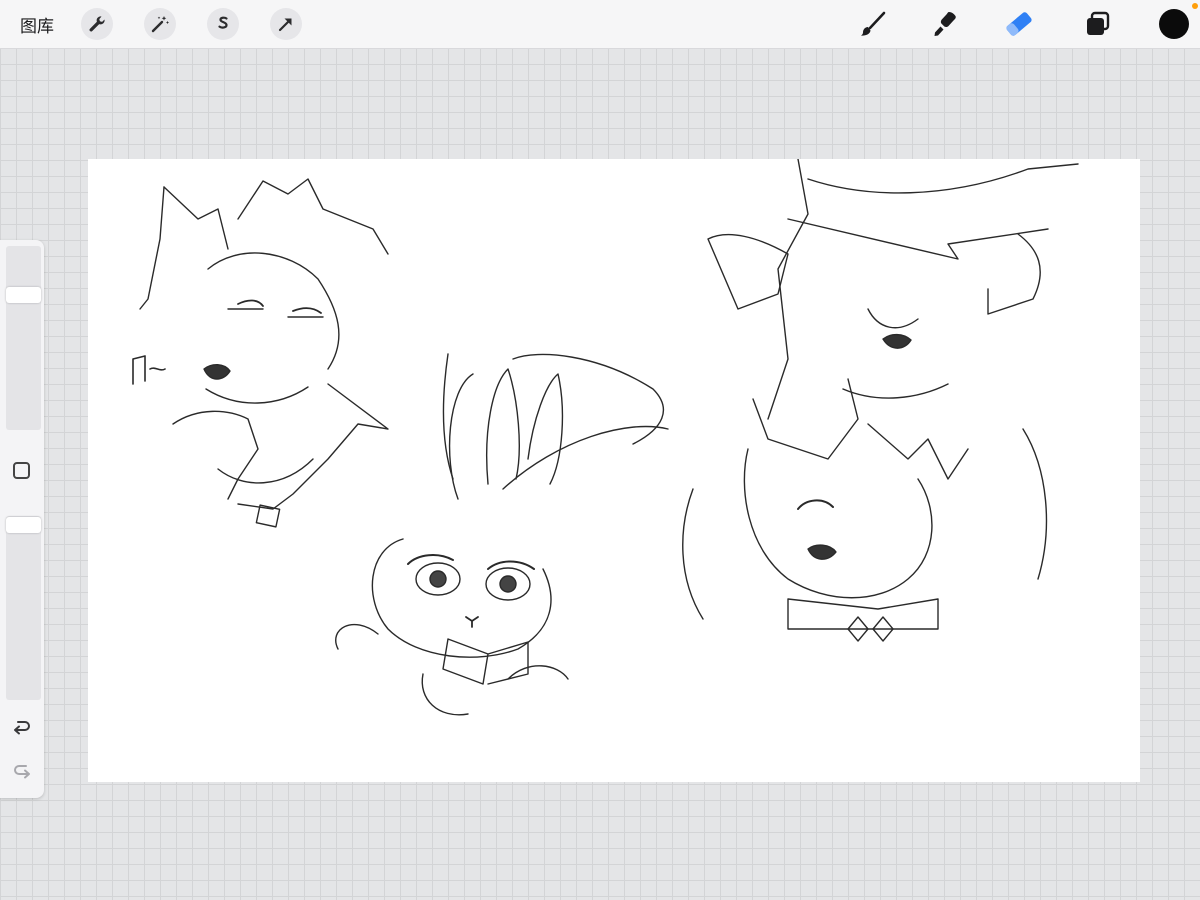 This screenshot has width=1200, height=900. I want to click on undo-button, so click(22, 728).